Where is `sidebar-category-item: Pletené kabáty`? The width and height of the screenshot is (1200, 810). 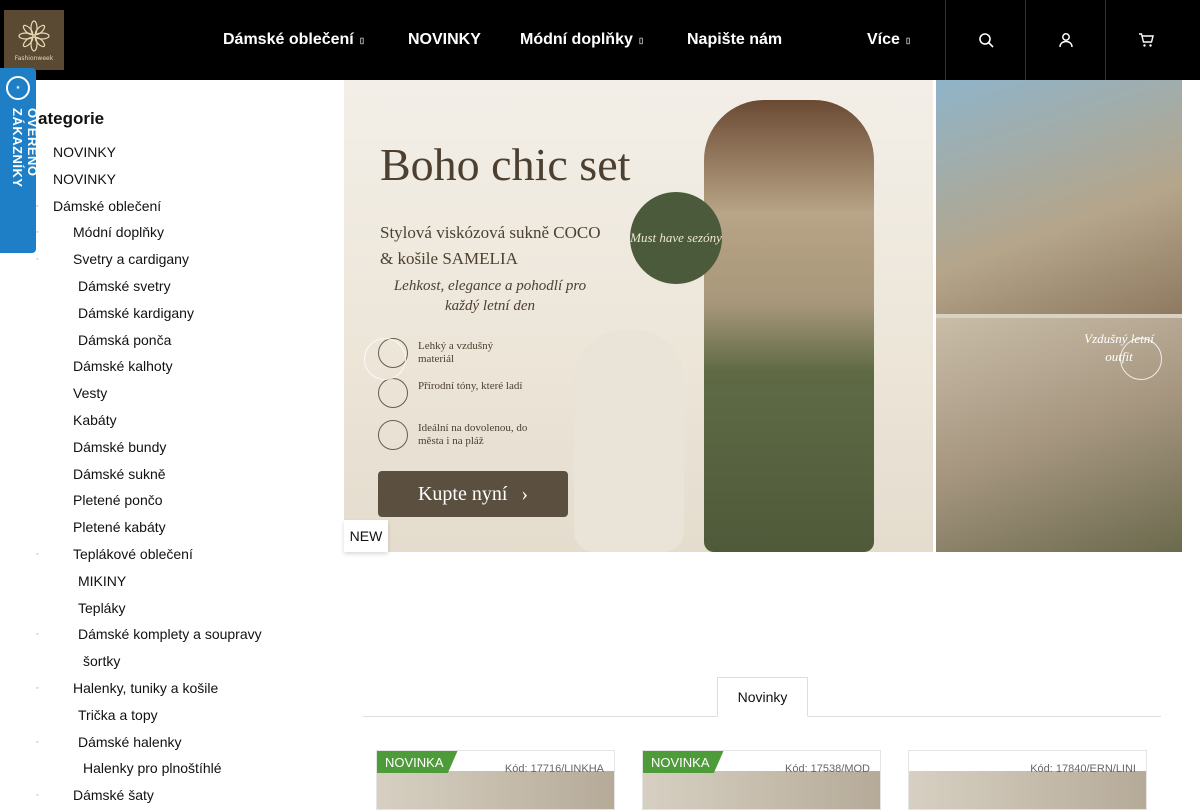
sidebar-category-item: Pletené kabáty is located at coordinates (119, 527).